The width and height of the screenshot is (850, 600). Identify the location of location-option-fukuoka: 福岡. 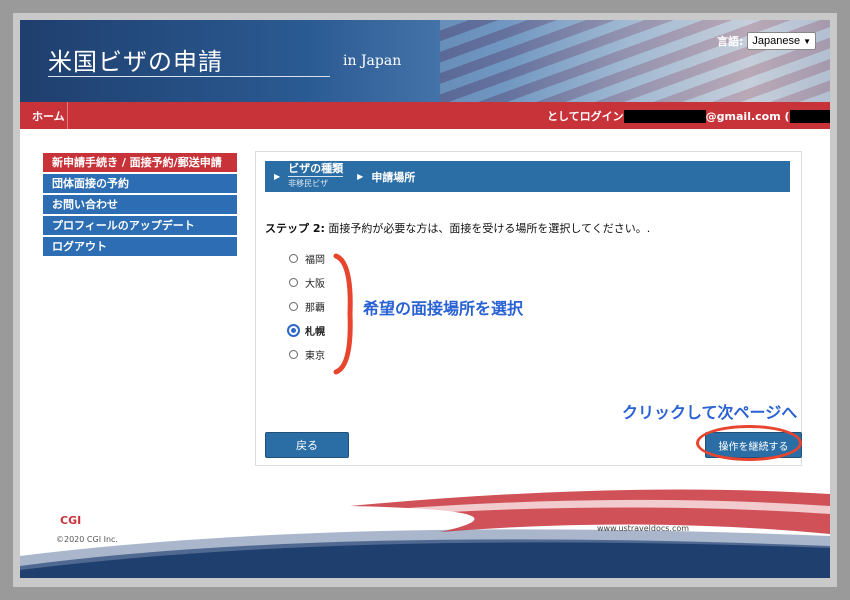
(307, 258).